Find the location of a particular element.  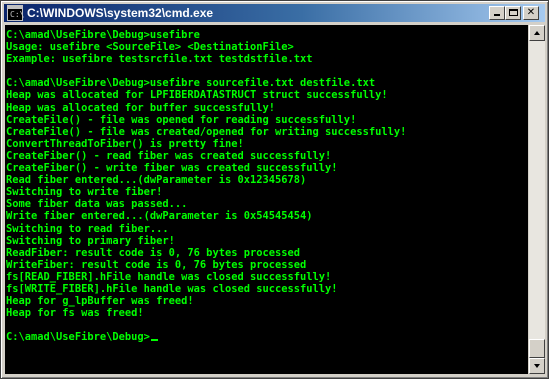

console-line: Switching to primary fiber! is located at coordinates (90, 240).